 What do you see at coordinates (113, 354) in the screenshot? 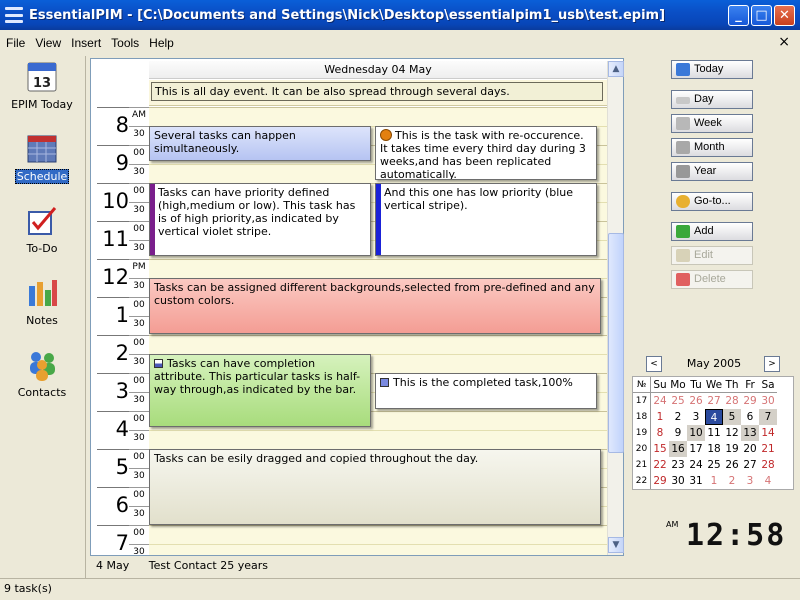
I see `hour-label: 2` at bounding box center [113, 354].